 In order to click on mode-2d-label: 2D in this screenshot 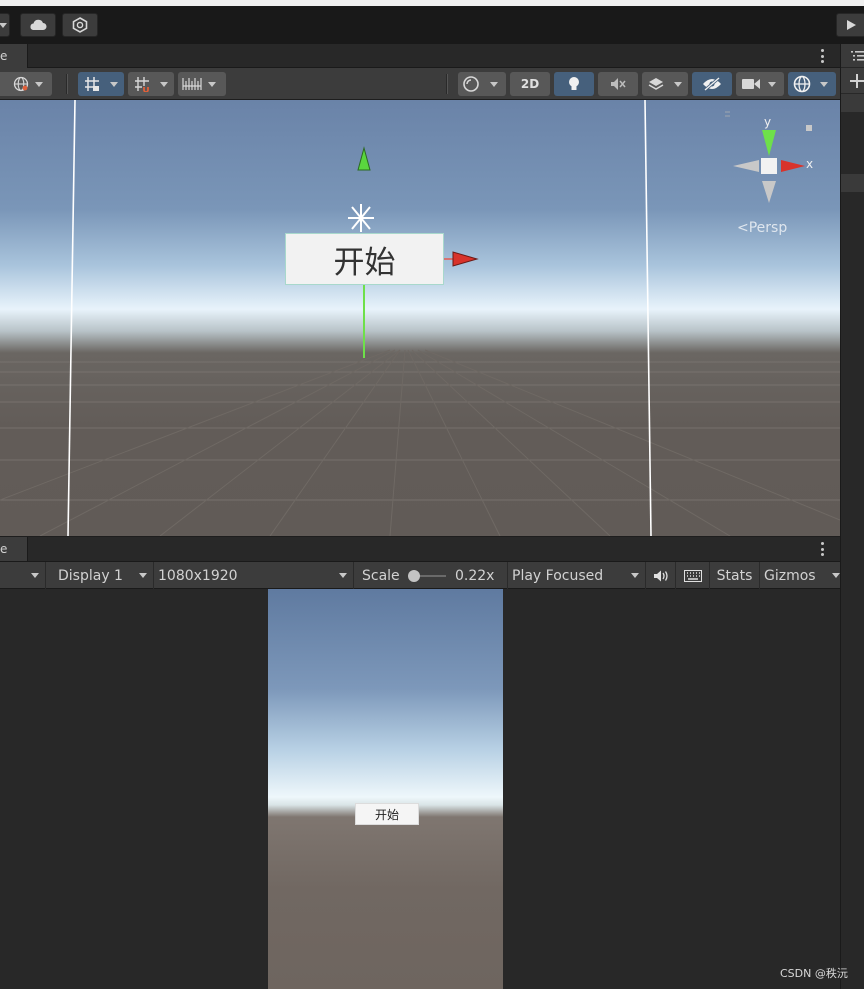, I will do `click(530, 84)`.